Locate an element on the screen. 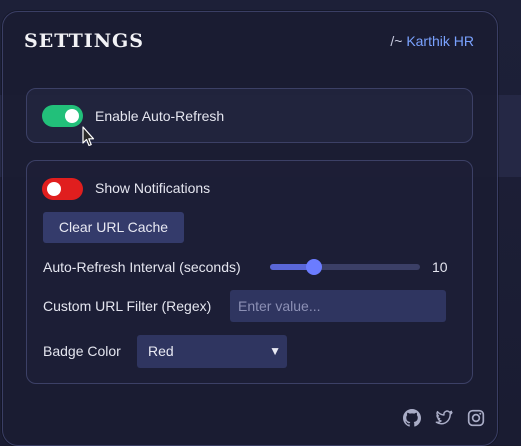  clear-url-cache-button: Clear URL Cache is located at coordinates (113, 227).